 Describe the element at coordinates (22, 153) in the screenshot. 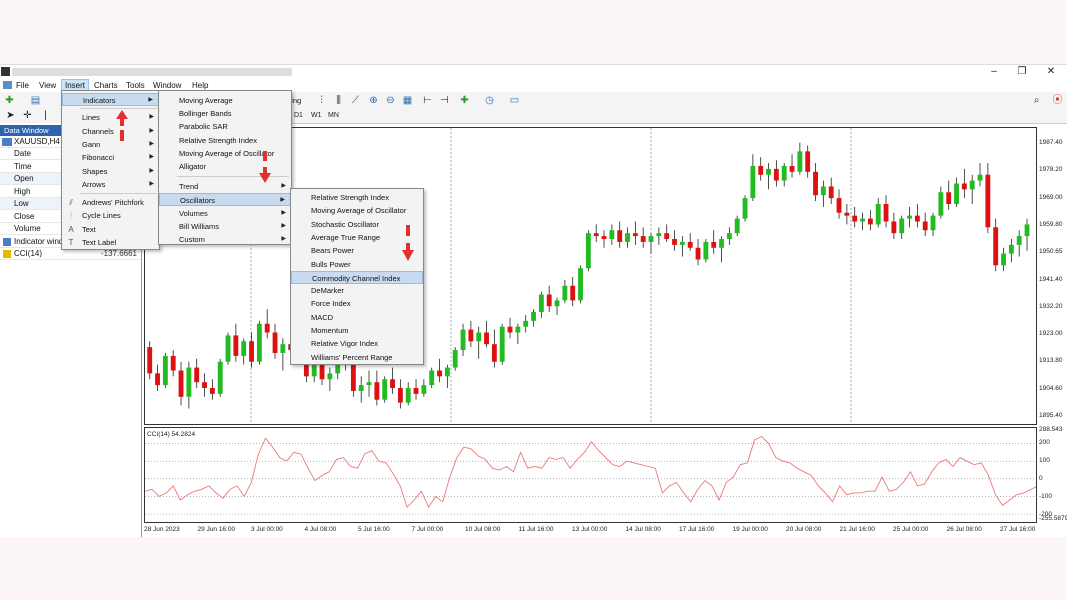

I see `data-window-row-label: Date` at that location.